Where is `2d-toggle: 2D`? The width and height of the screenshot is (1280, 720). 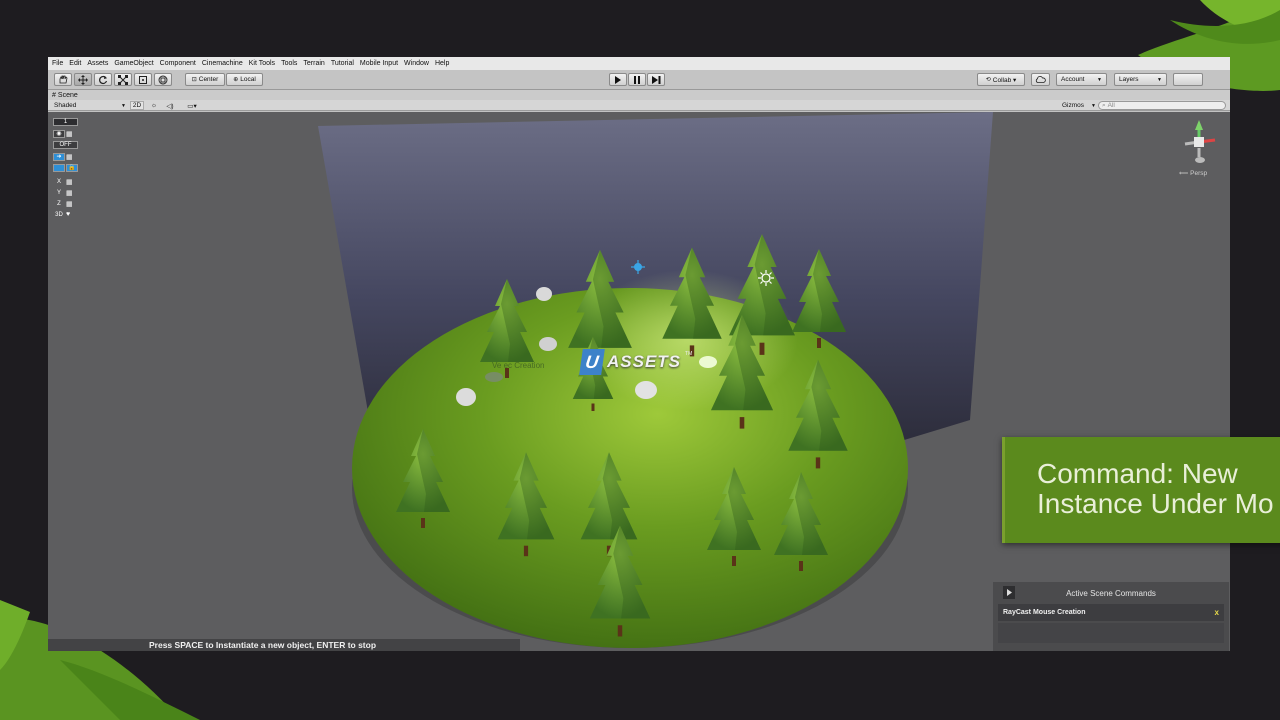 2d-toggle: 2D is located at coordinates (137, 105).